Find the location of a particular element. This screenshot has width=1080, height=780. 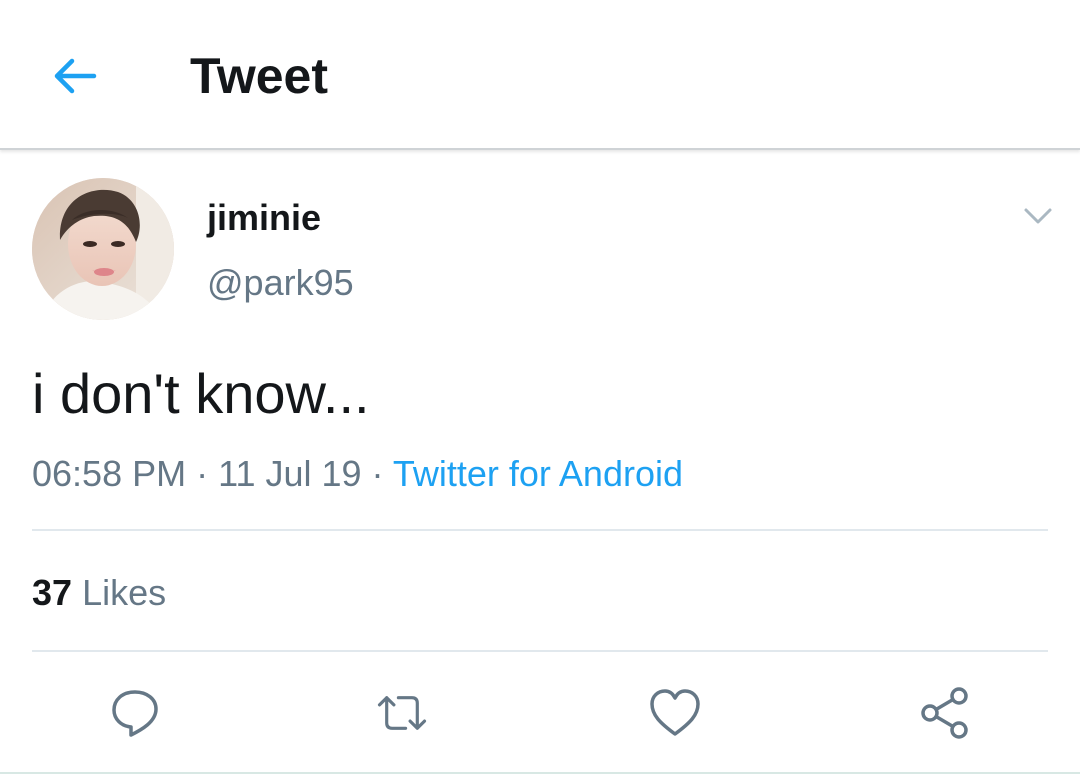

reply-button is located at coordinates (135, 713).